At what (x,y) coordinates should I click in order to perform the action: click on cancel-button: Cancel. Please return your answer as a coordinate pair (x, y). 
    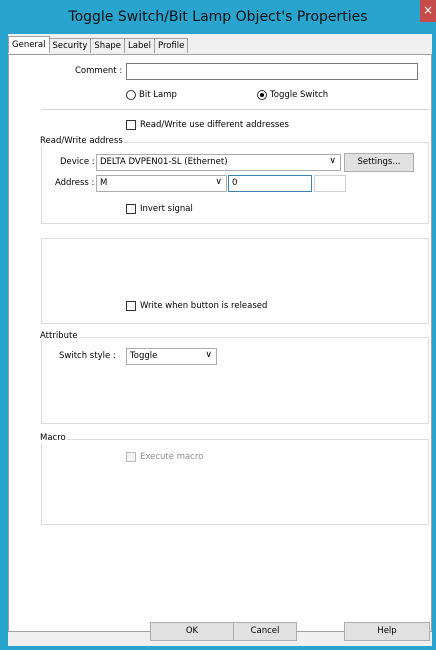
    Looking at the image, I should click on (265, 631).